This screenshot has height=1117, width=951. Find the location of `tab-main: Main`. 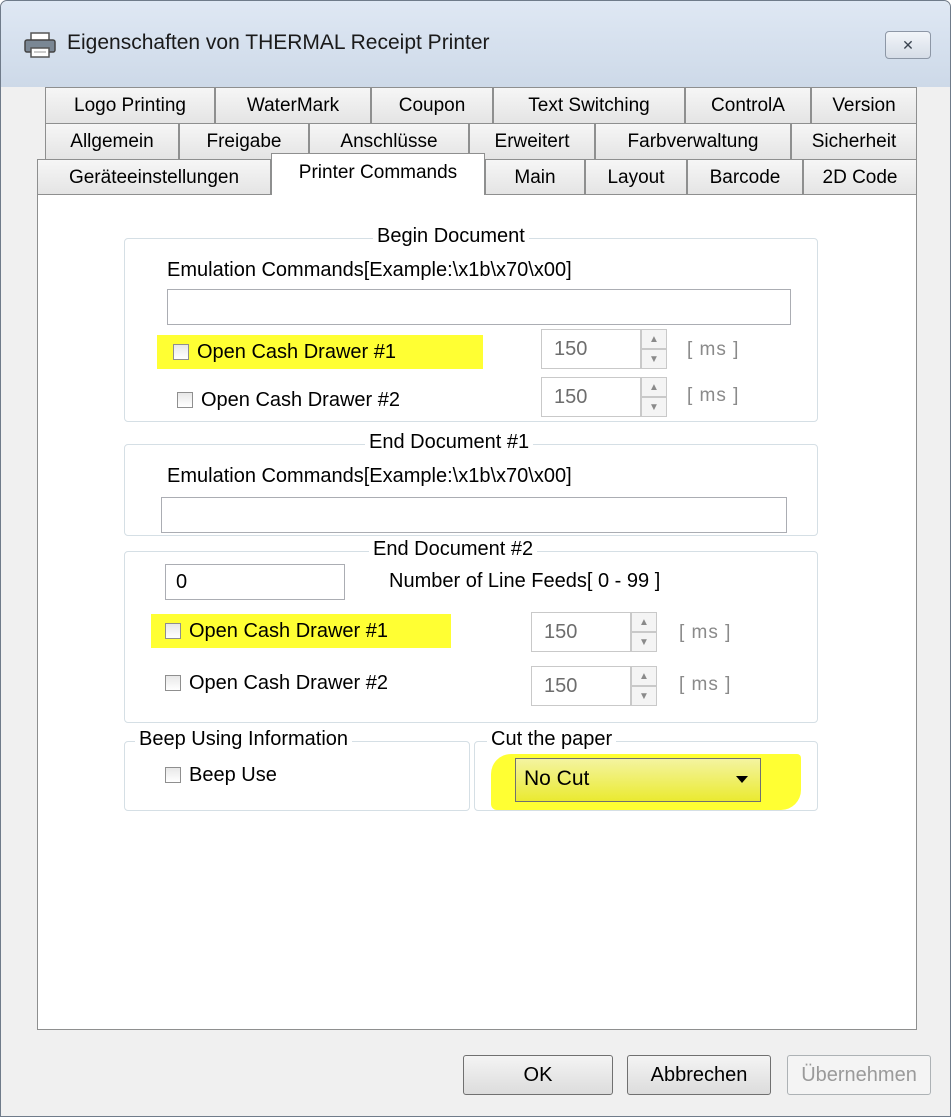

tab-main: Main is located at coordinates (535, 177).